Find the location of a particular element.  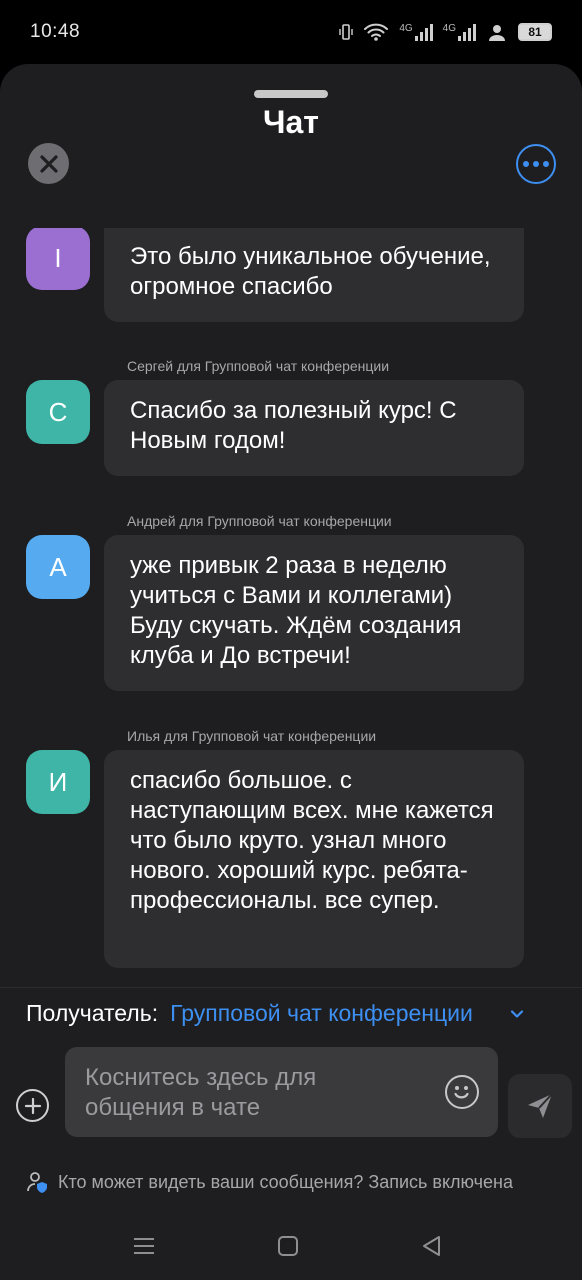

network-type-label-1: 4G is located at coordinates (406, 28).